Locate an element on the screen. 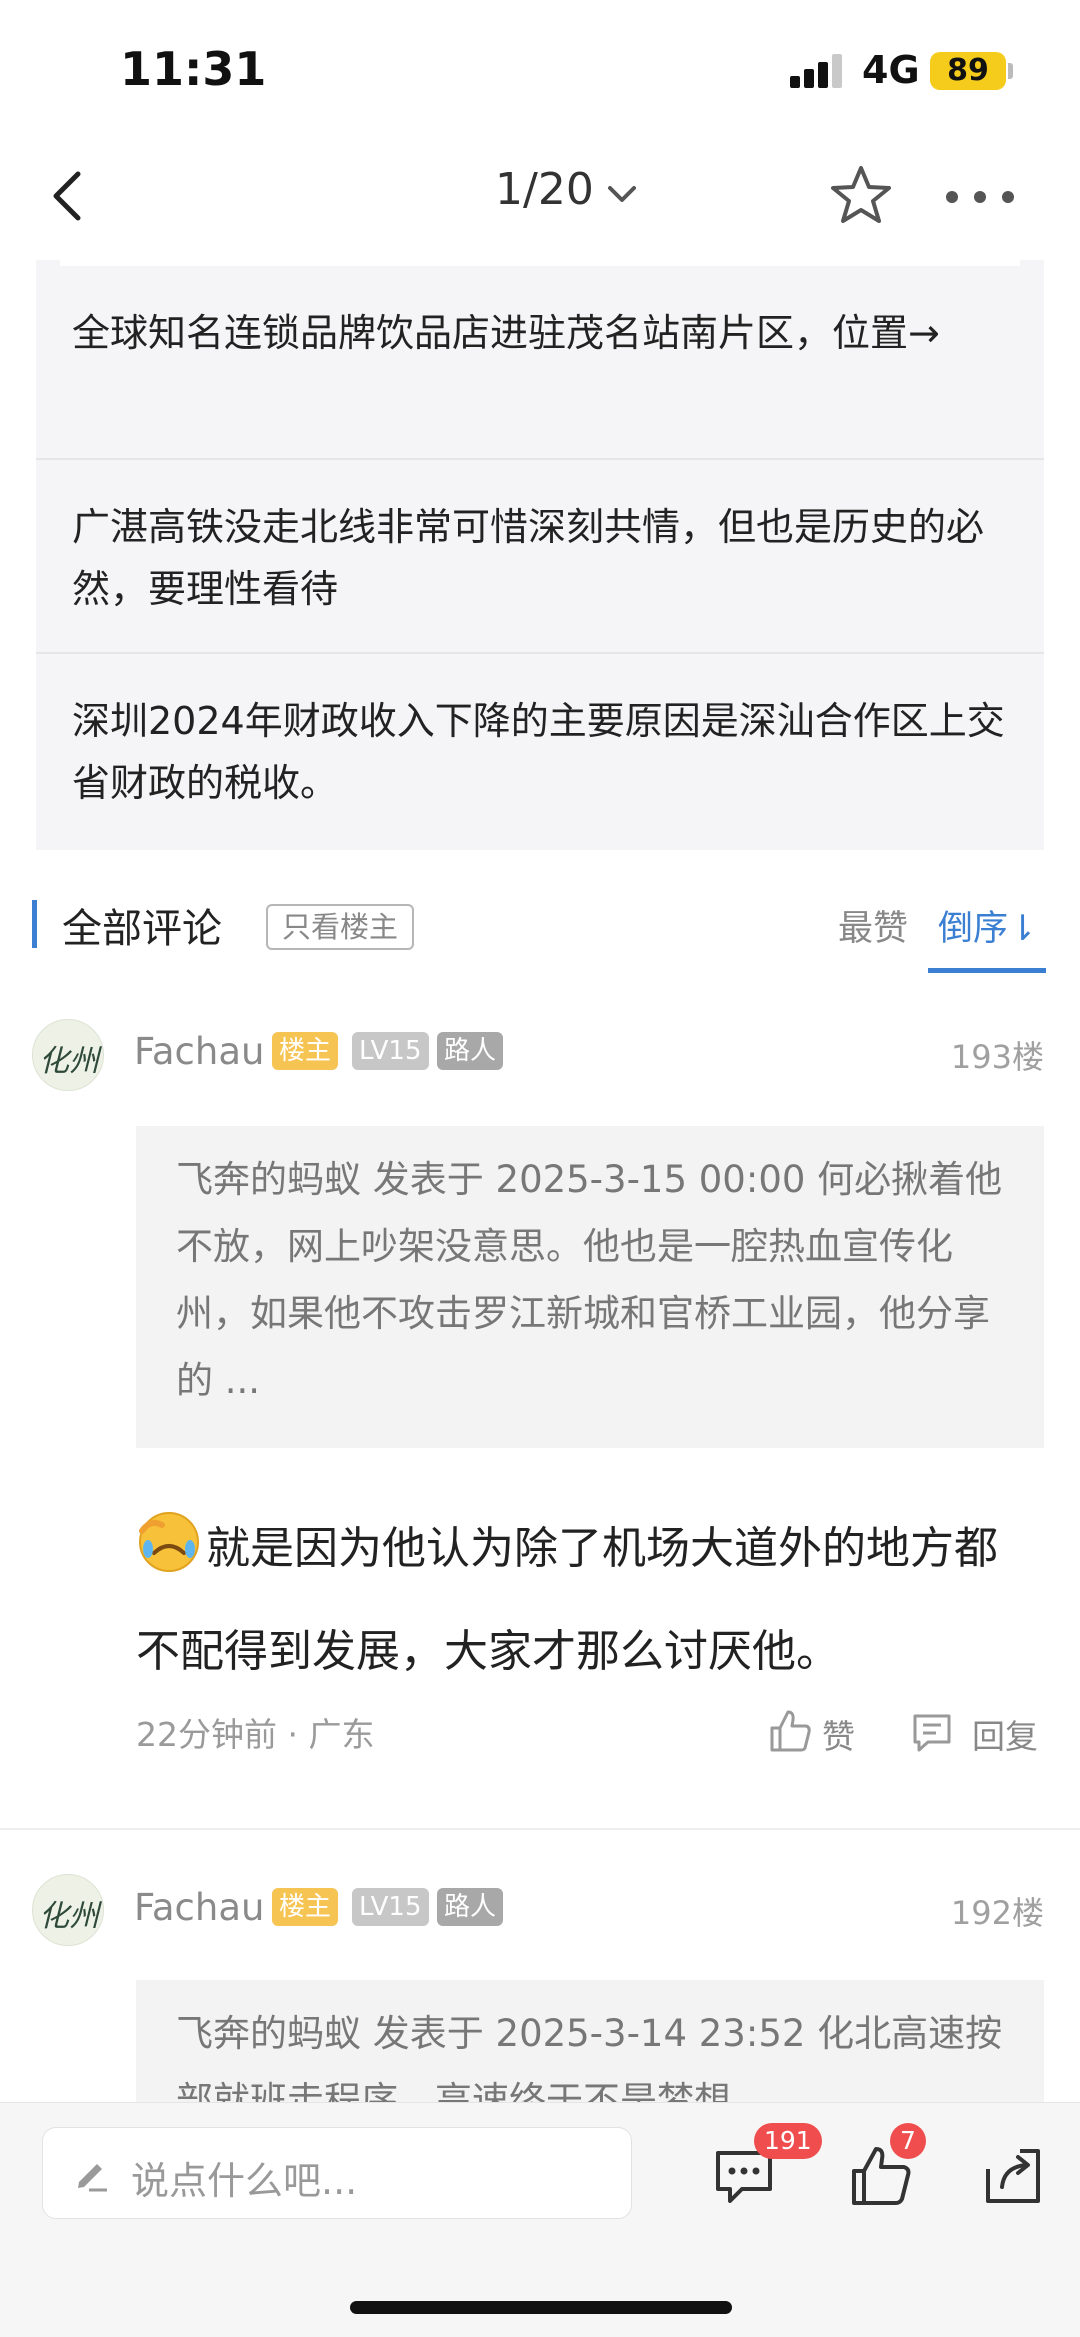 Image resolution: width=1080 pixels, height=2337 pixels. page-counter: 1/20 is located at coordinates (544, 189).